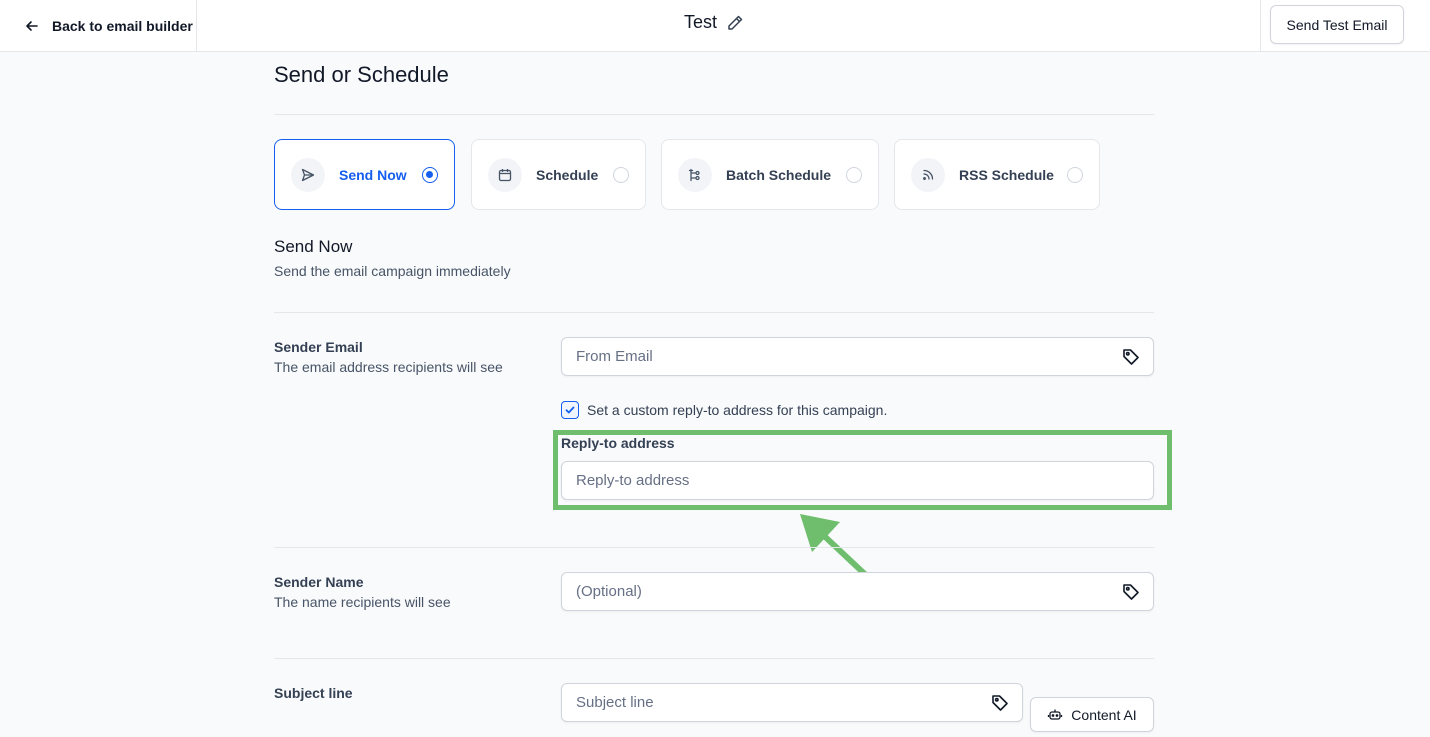 This screenshot has height=737, width=1430. What do you see at coordinates (614, 356) in the screenshot?
I see `sender-email-placeholder: From Email` at bounding box center [614, 356].